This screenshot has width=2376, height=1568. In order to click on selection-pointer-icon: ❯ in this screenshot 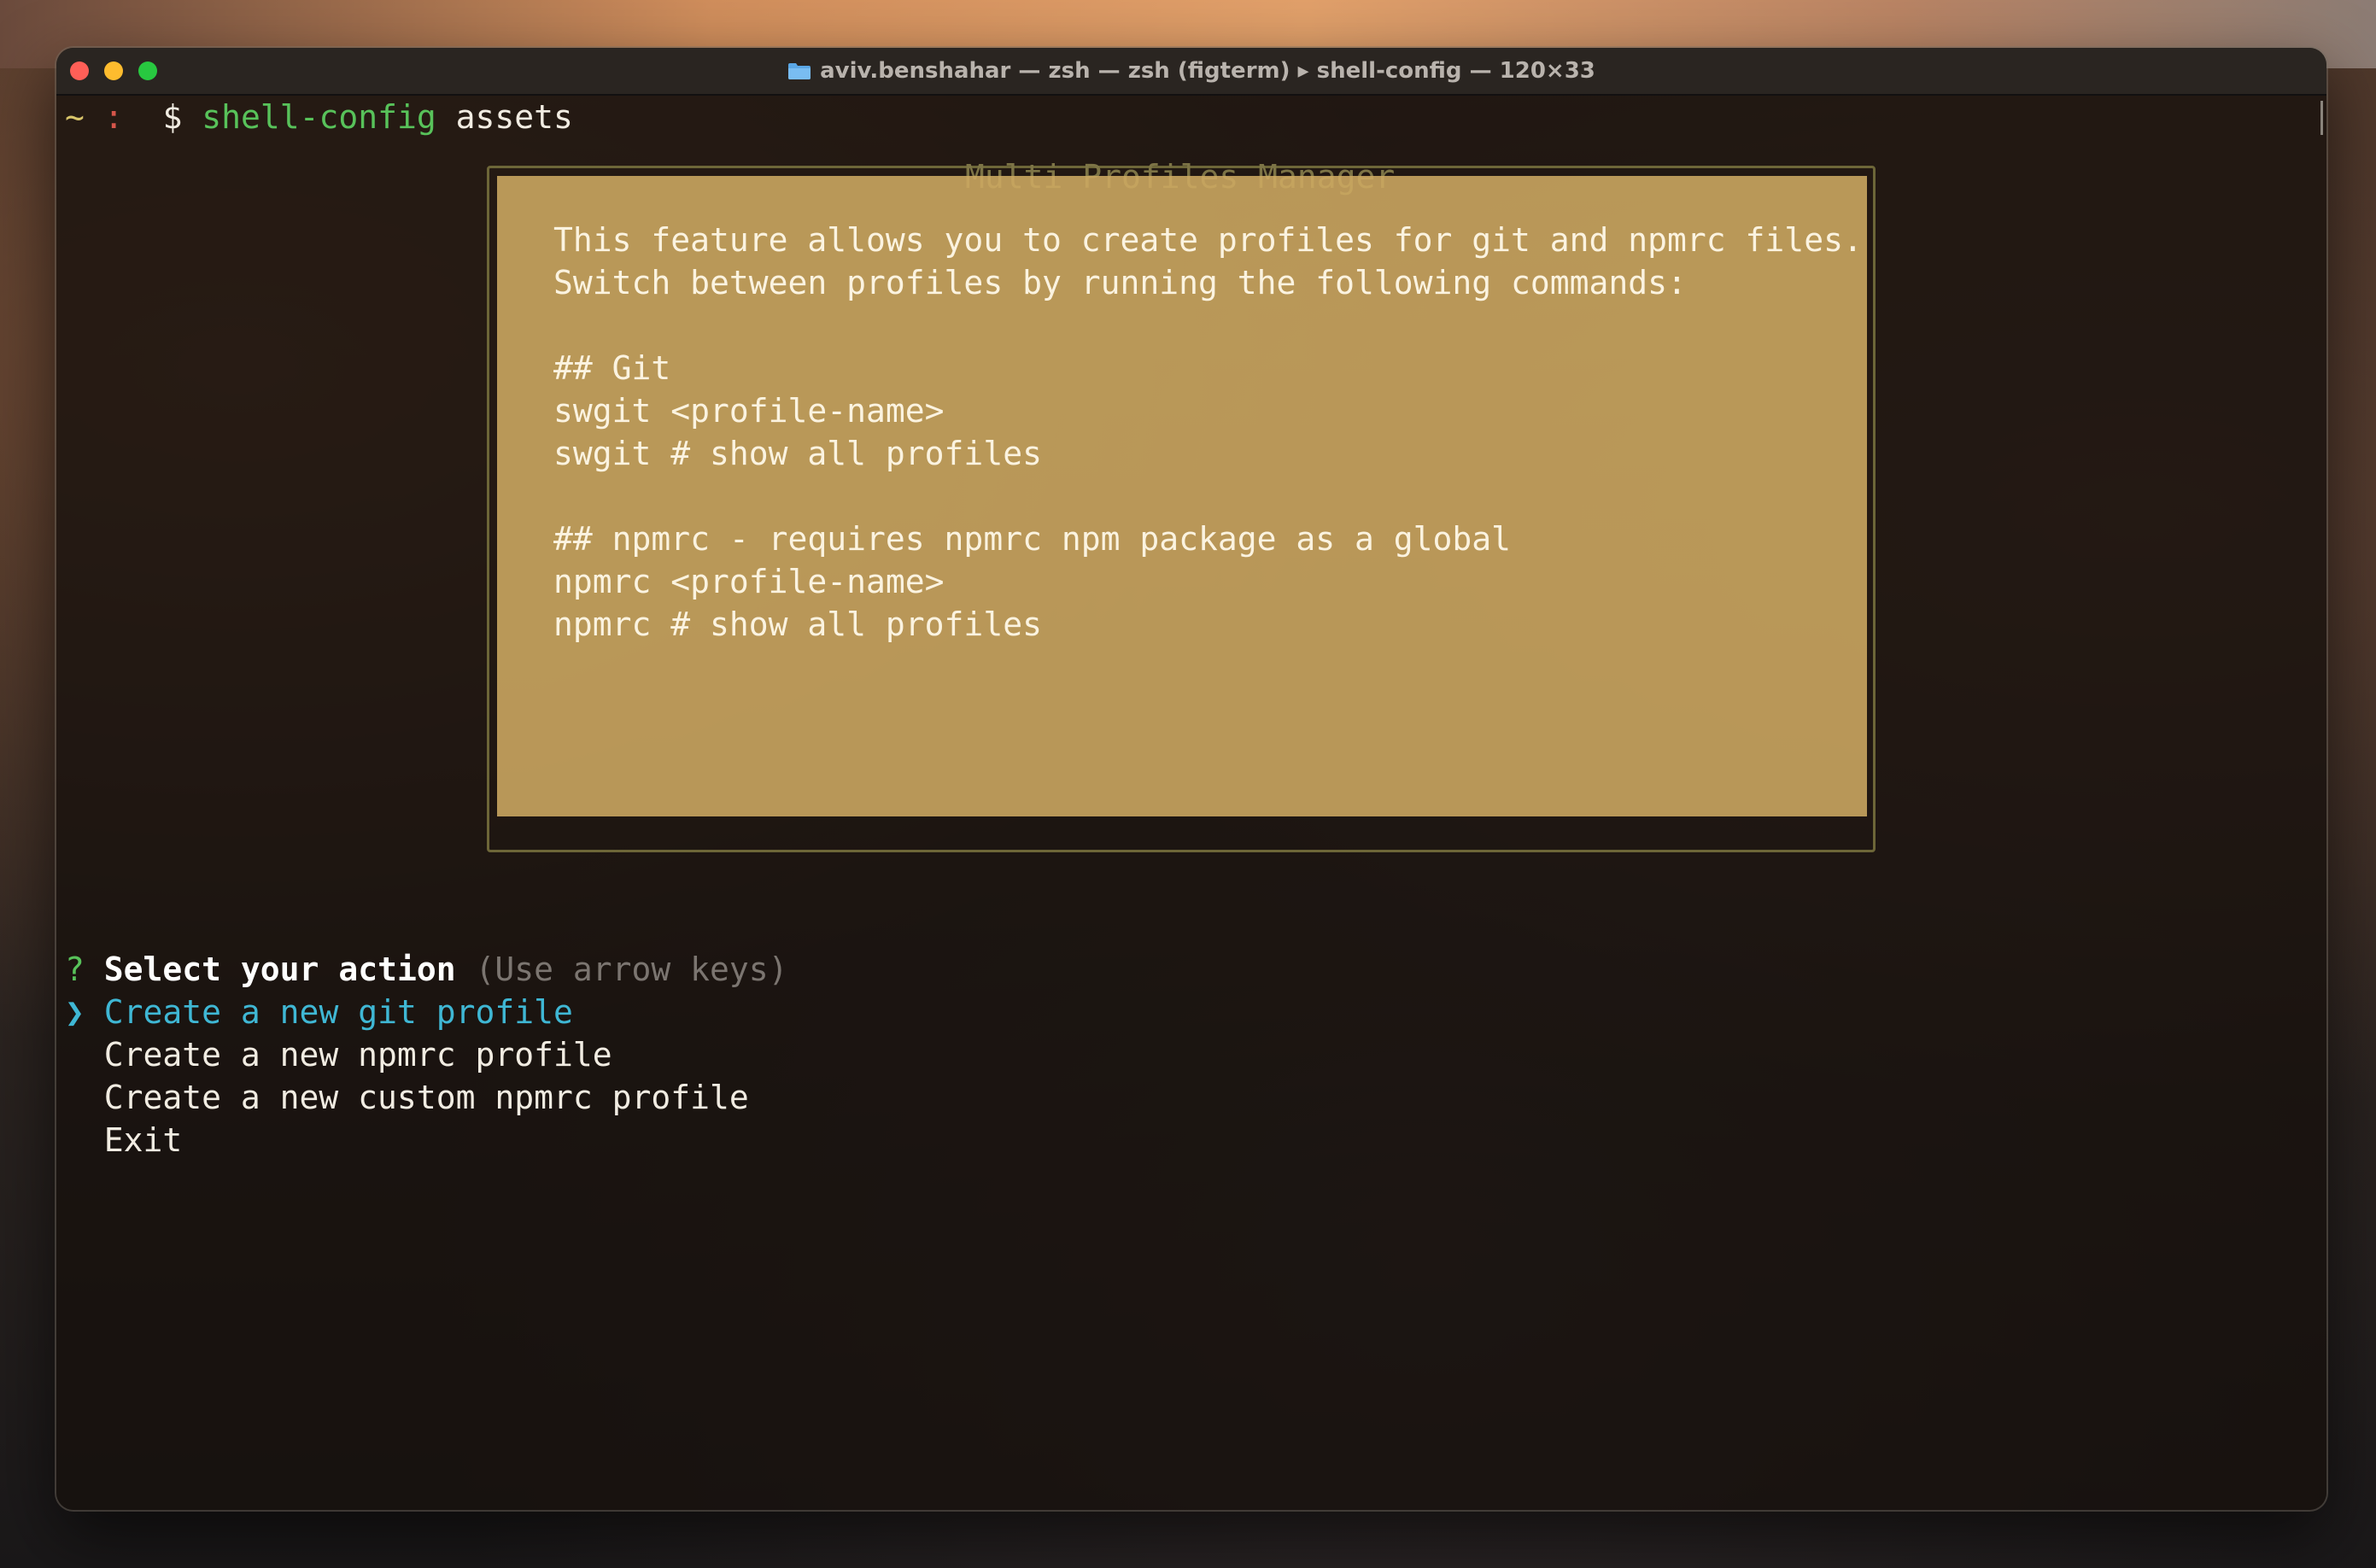, I will do `click(75, 1012)`.